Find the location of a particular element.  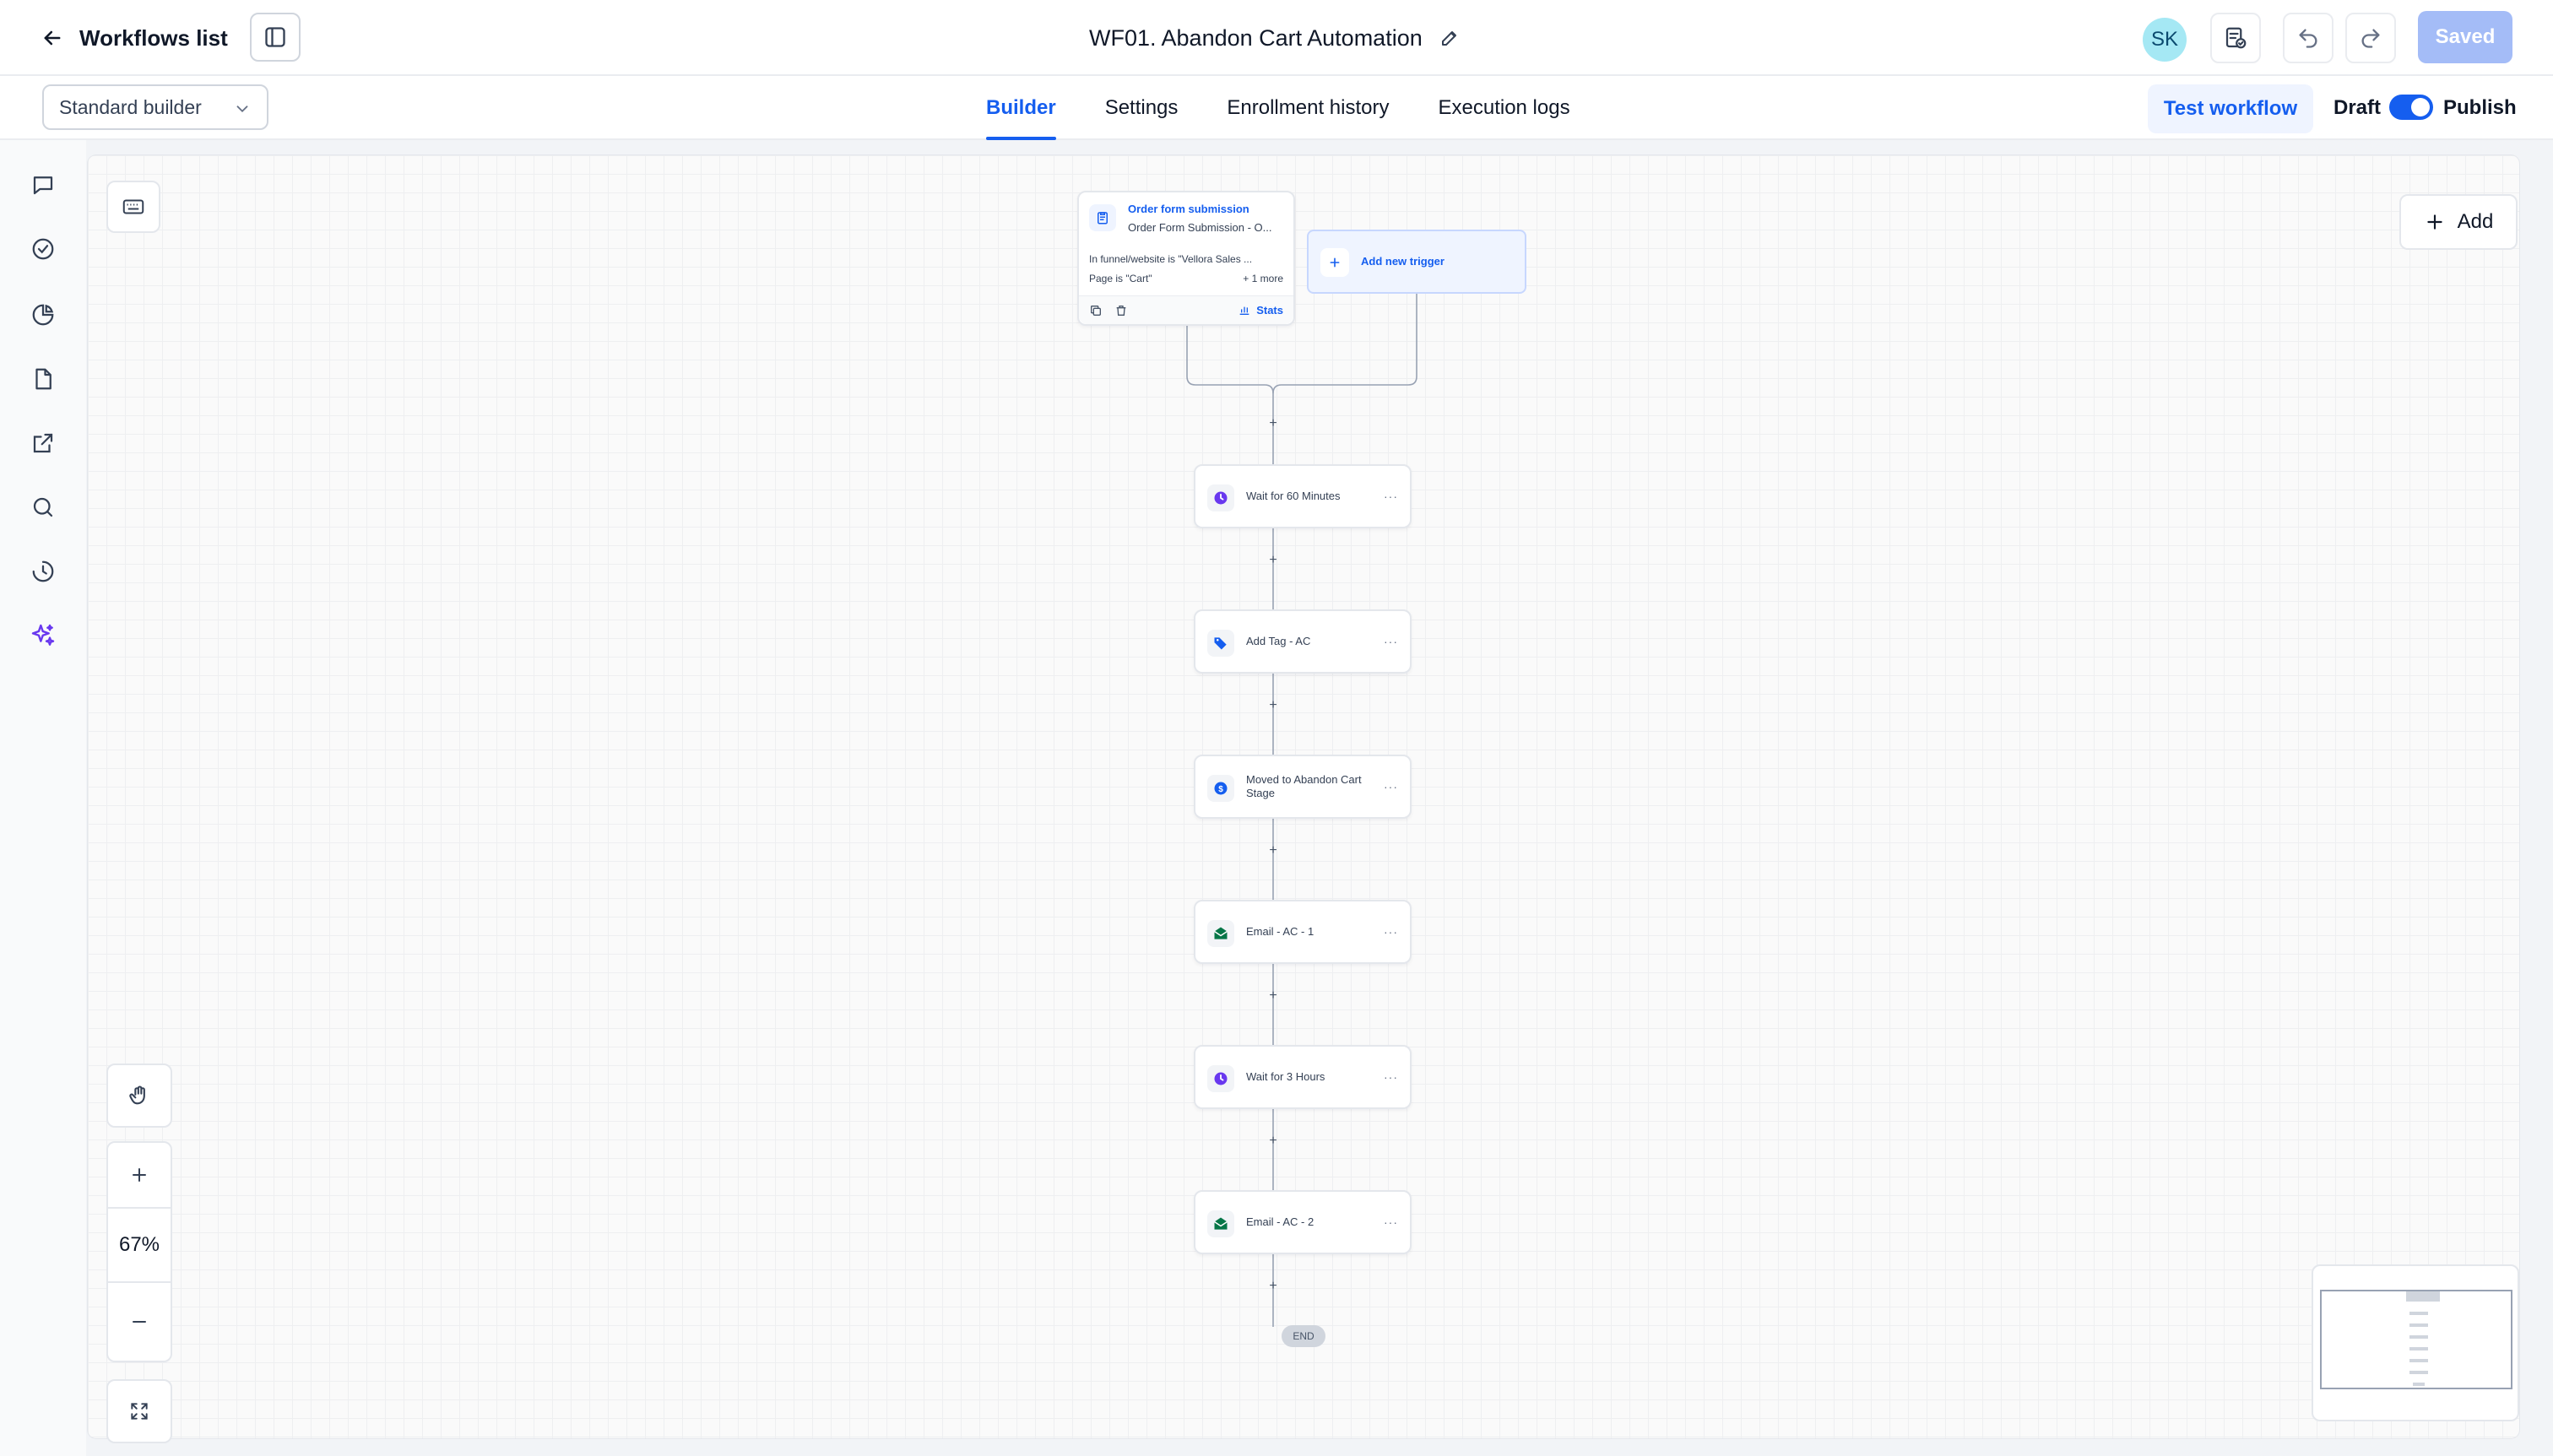

builder-mode-value: Standard builder is located at coordinates (130, 106).